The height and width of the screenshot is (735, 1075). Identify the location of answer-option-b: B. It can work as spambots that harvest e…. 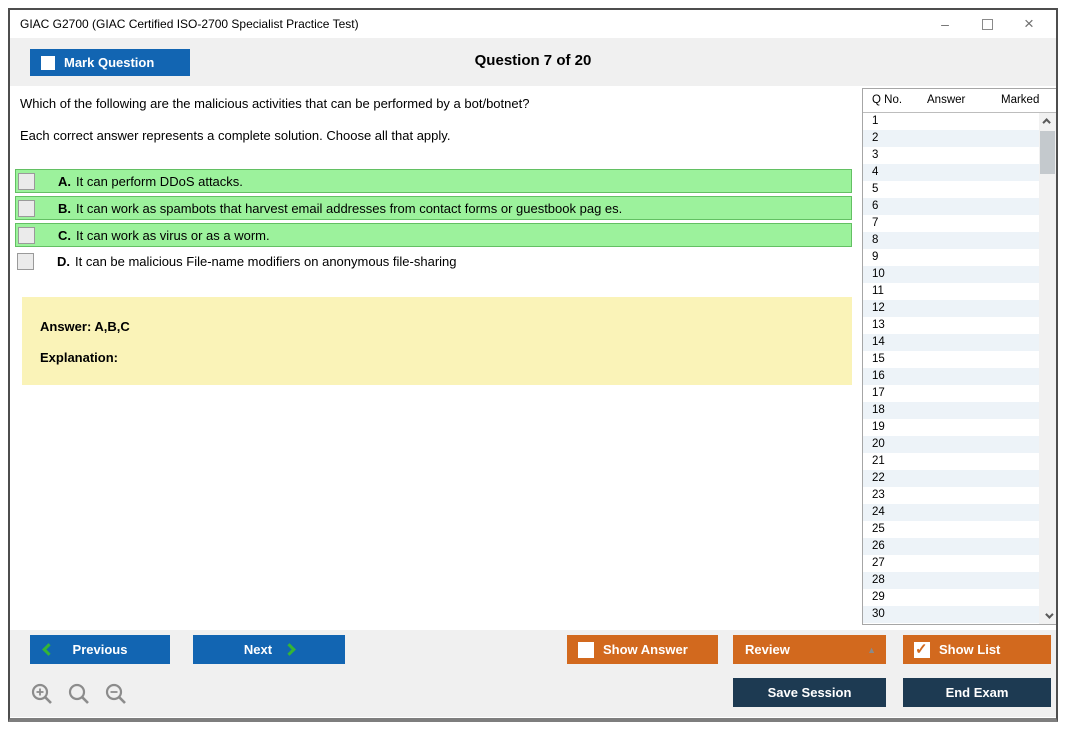
(433, 208).